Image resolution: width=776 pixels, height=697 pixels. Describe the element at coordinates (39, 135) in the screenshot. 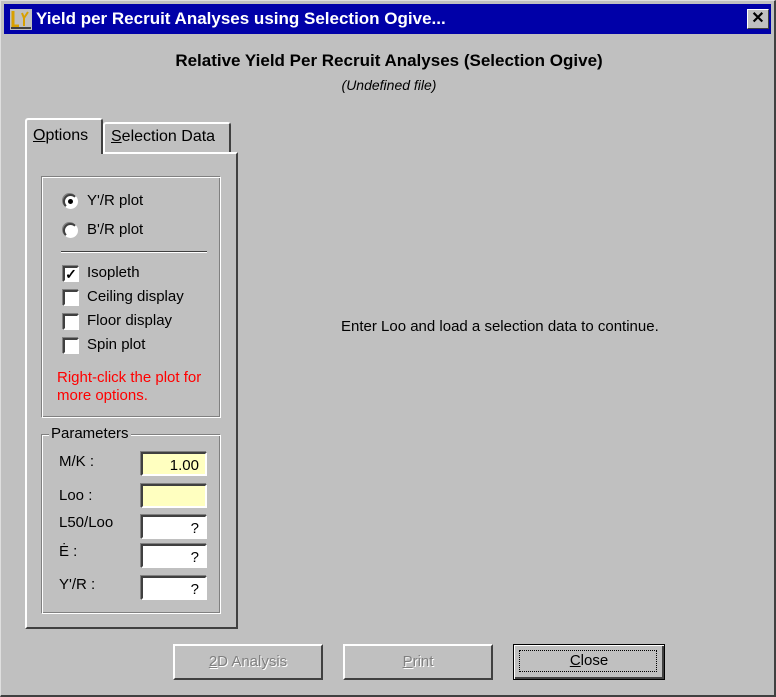

I see `tab-options-mnemonic: O` at that location.